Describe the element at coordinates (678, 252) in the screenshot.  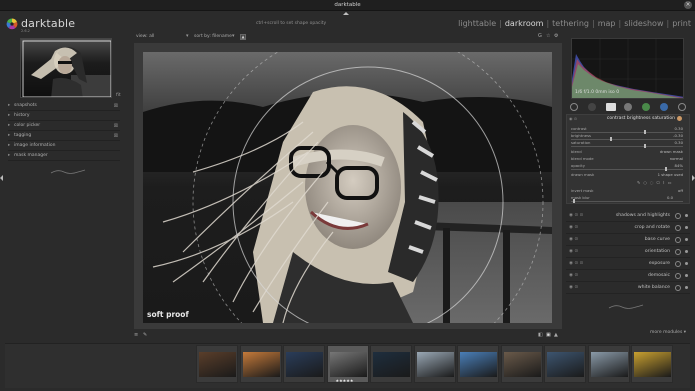
I see `orientation-icon` at that location.